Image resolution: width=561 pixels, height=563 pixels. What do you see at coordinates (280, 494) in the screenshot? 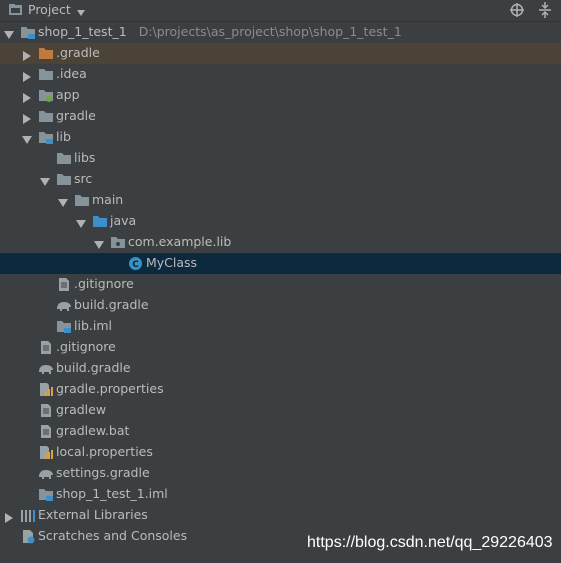
I see `tree-row-root-iml: shop_1_test_1.iml` at bounding box center [280, 494].